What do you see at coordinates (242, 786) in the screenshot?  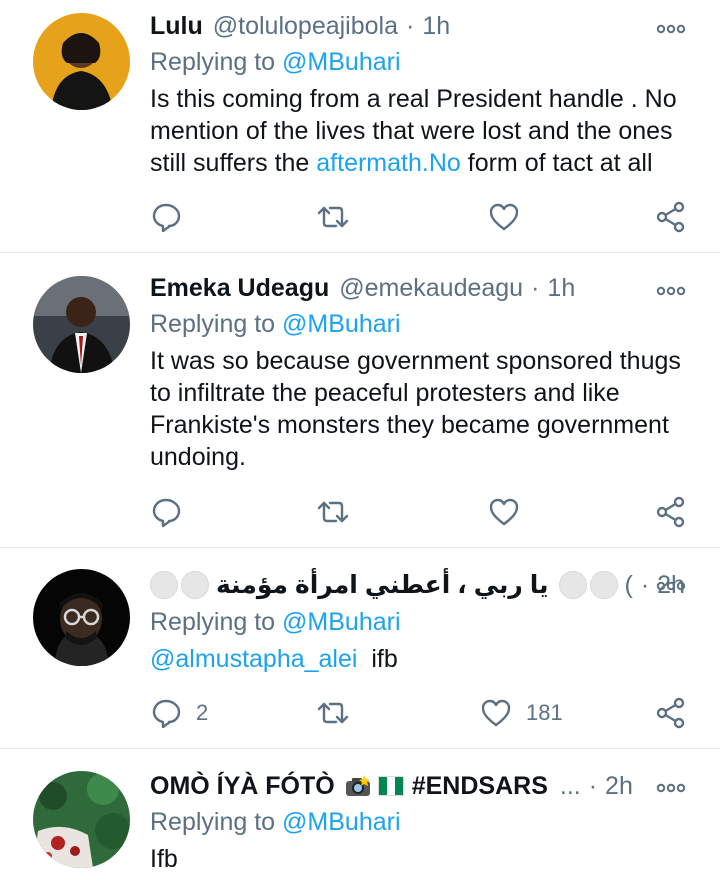 I see `display-name: OMÒ ÍYÀ FÓTÒ` at bounding box center [242, 786].